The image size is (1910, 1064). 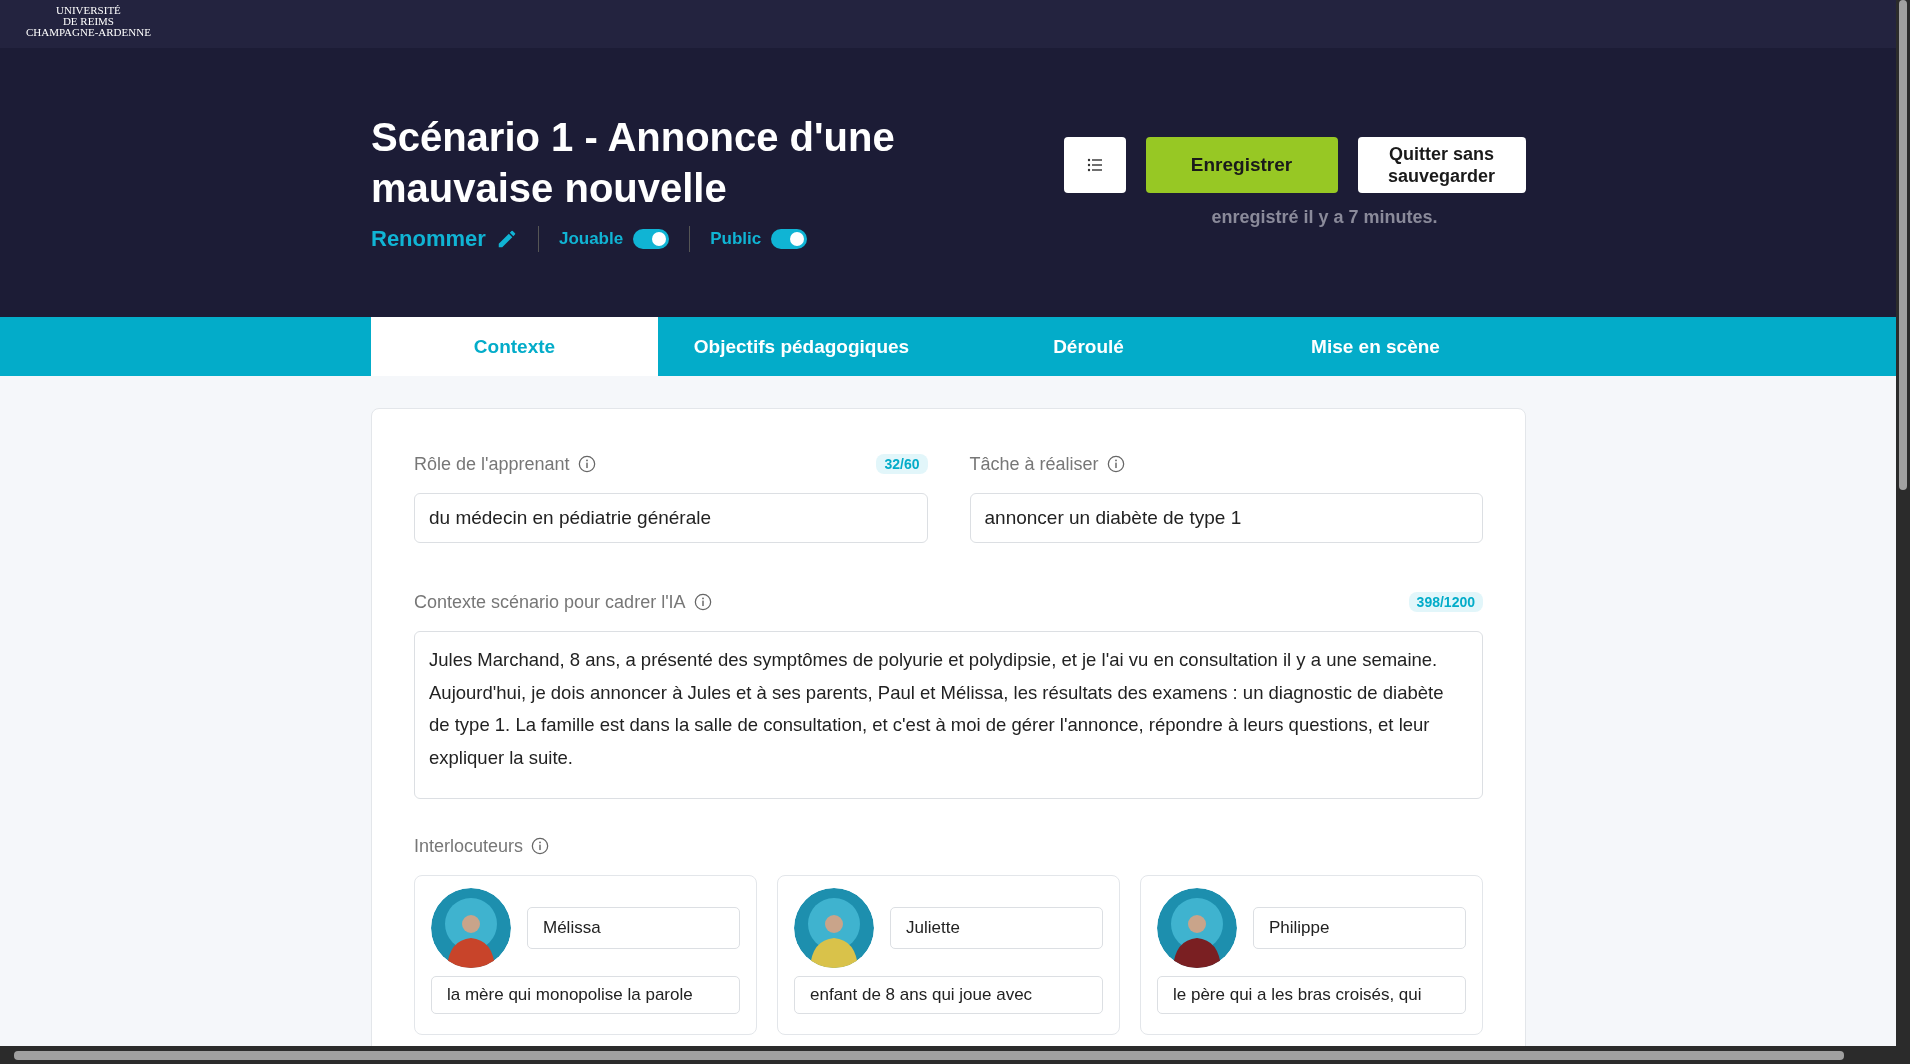 What do you see at coordinates (633, 928) in the screenshot?
I see `name-field: Mélissa` at bounding box center [633, 928].